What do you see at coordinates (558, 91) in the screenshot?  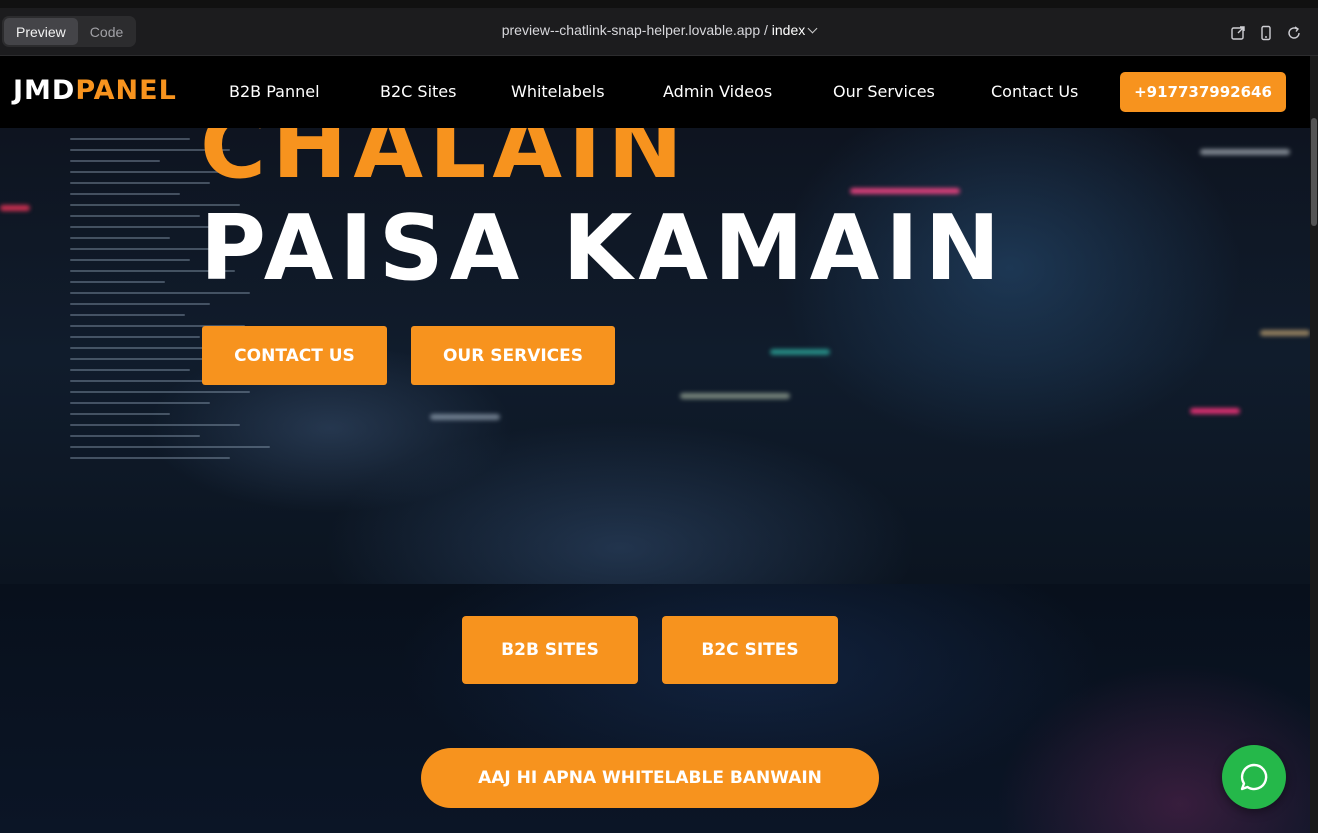 I see `nav-whitelabels: Whitelabels` at bounding box center [558, 91].